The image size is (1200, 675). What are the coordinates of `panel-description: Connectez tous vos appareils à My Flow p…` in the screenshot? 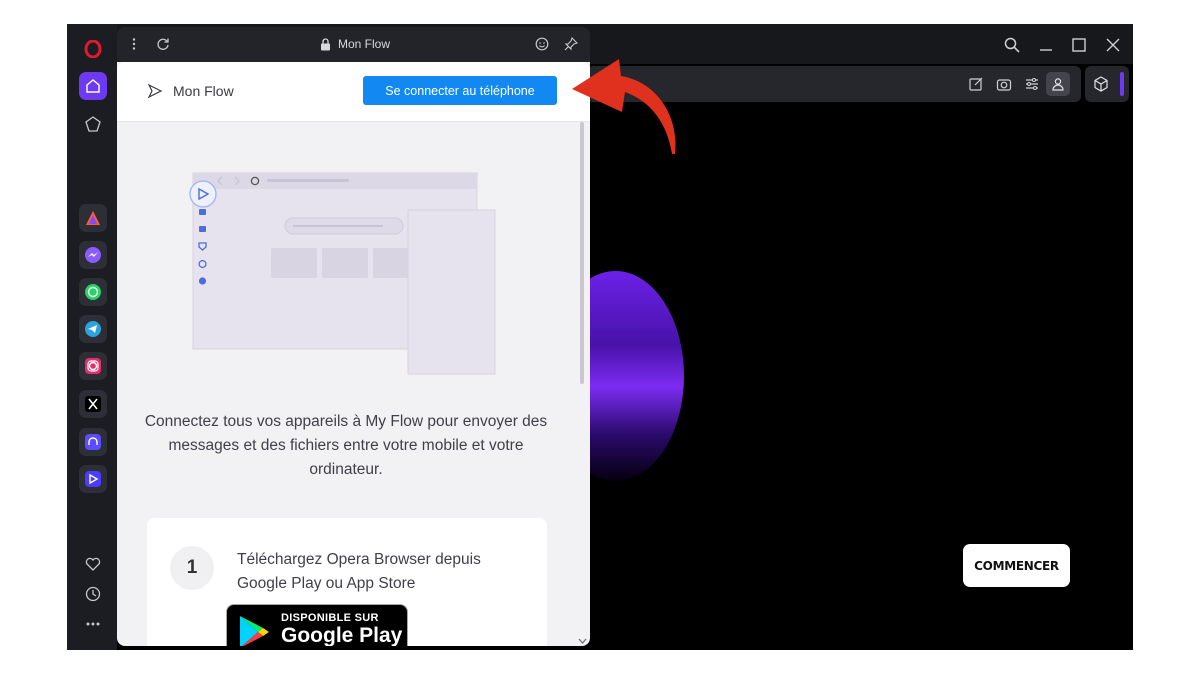 It's located at (346, 445).